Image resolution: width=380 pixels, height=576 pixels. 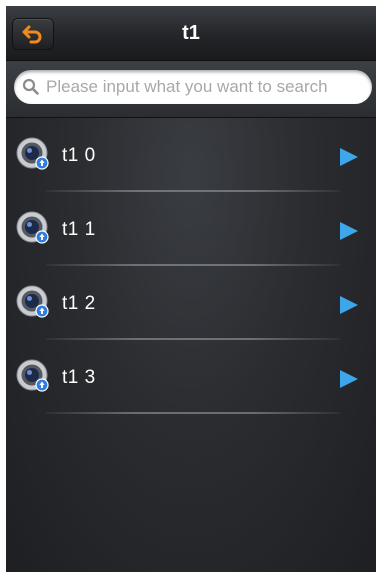 I want to click on search-input, so click(x=196, y=87).